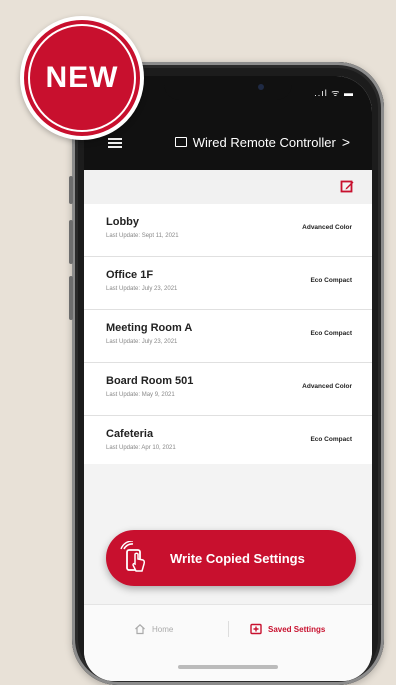 The image size is (396, 685). I want to click on write-copied-settings-button: Write Copied Settings, so click(231, 558).